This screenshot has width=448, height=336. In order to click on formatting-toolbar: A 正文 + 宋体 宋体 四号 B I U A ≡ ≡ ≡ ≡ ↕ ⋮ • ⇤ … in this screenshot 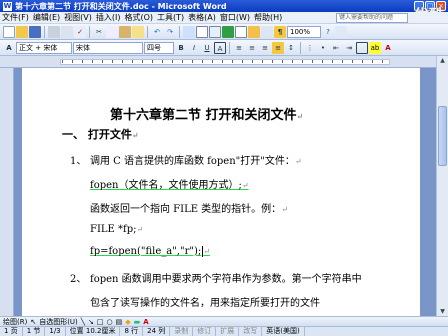, I will do `click(224, 48)`.